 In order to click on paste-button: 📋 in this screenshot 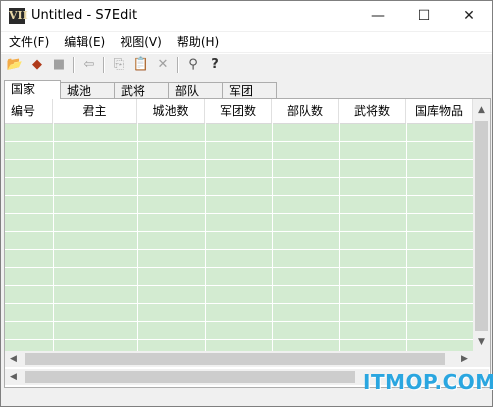, I will do `click(141, 65)`.